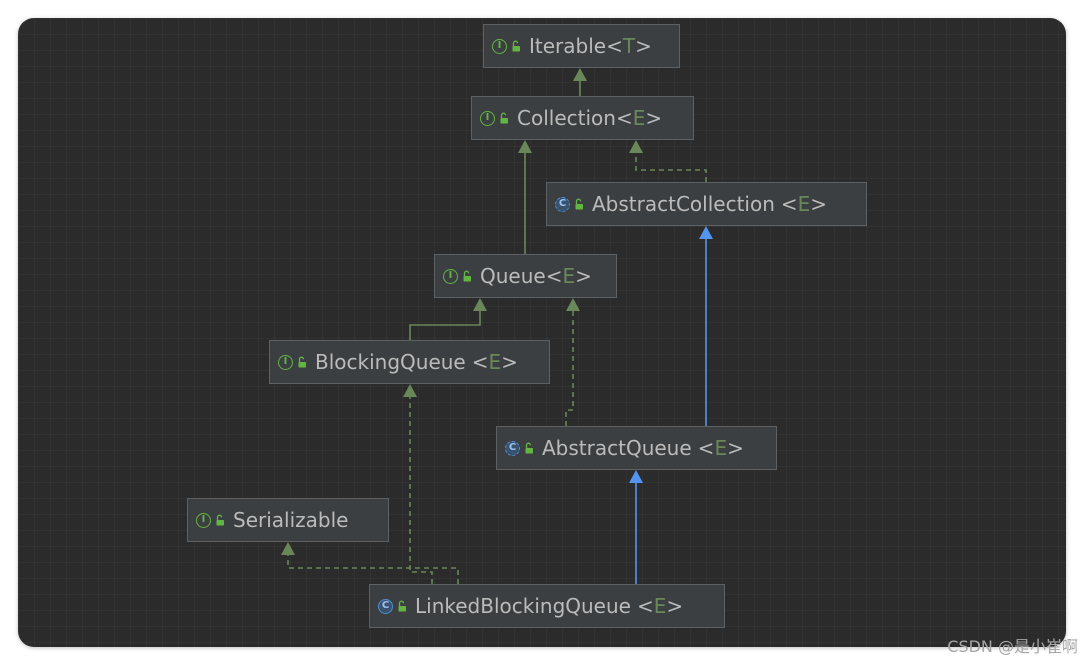  I want to click on node-name: LinkedBlockingQueue, so click(523, 606).